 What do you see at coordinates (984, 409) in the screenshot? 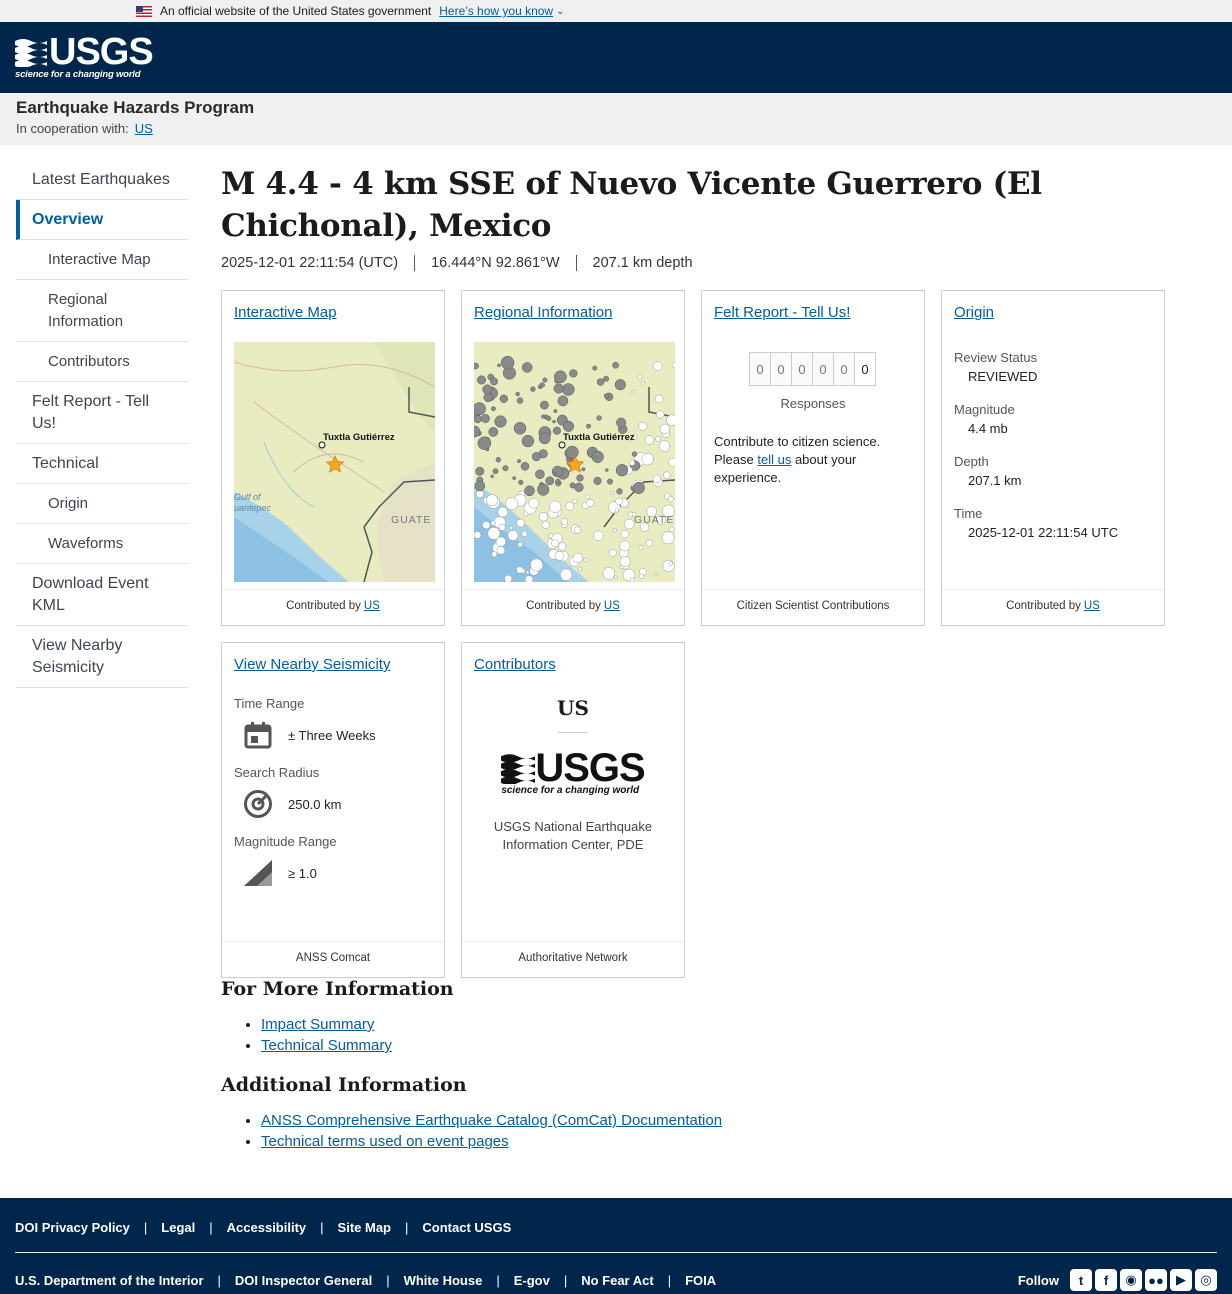
I see `magnitude-label: Magnitude` at bounding box center [984, 409].